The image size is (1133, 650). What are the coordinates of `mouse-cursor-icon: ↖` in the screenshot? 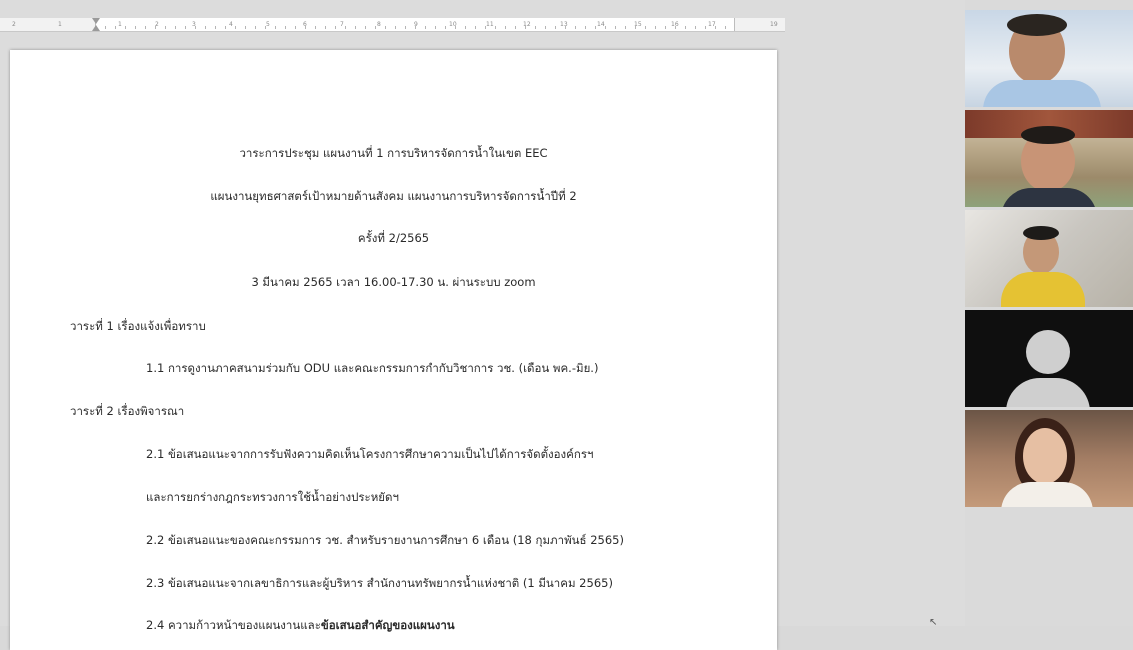 It's located at (933, 622).